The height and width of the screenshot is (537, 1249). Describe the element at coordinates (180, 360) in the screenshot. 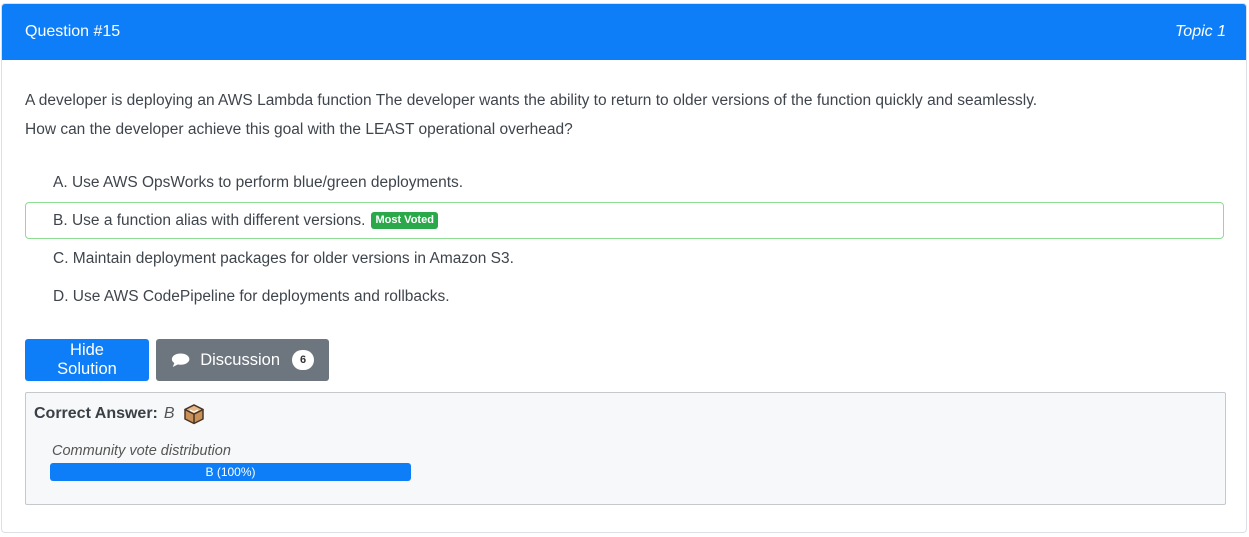

I see `chat-bubble-icon` at that location.